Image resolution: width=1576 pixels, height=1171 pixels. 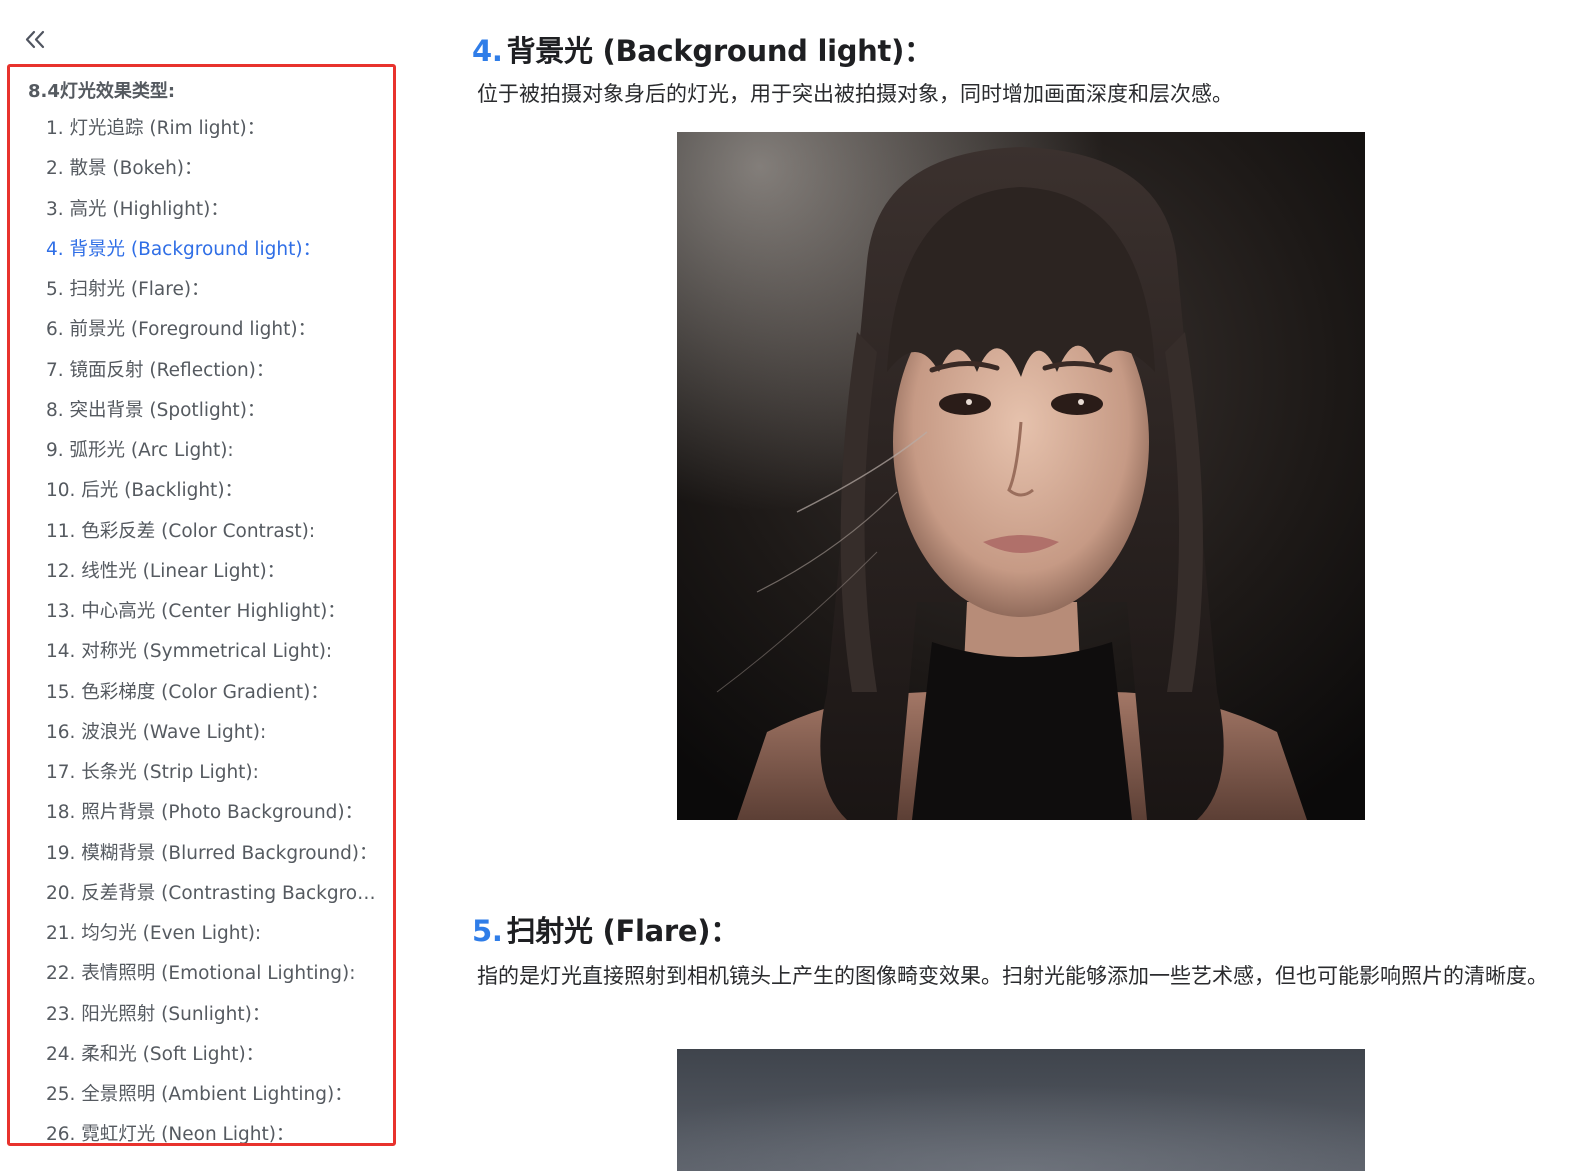 What do you see at coordinates (213, 296) in the screenshot?
I see `toc-item: 5. 扫射光 (Flare)：` at bounding box center [213, 296].